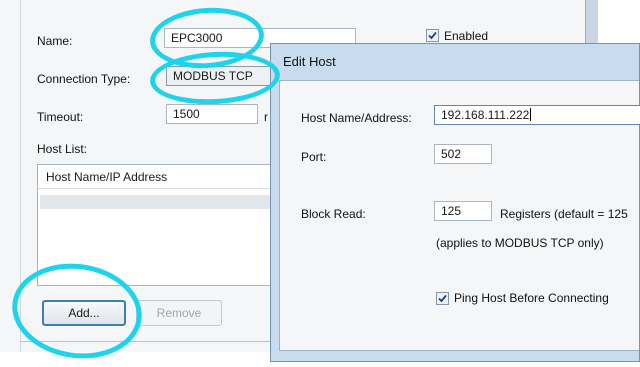  Describe the element at coordinates (309, 61) in the screenshot. I see `dialog-title: Edit Host` at that location.